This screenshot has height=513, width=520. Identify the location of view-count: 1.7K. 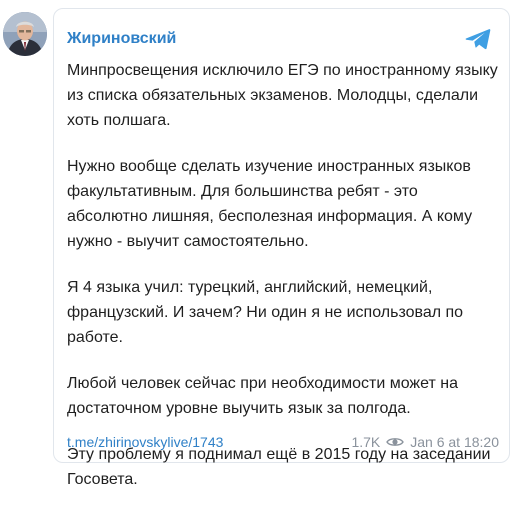
(366, 442).